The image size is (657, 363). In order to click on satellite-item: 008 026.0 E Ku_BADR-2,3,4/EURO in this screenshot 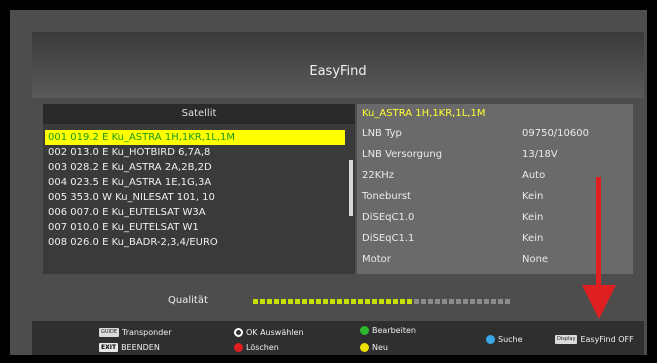, I will do `click(195, 242)`.